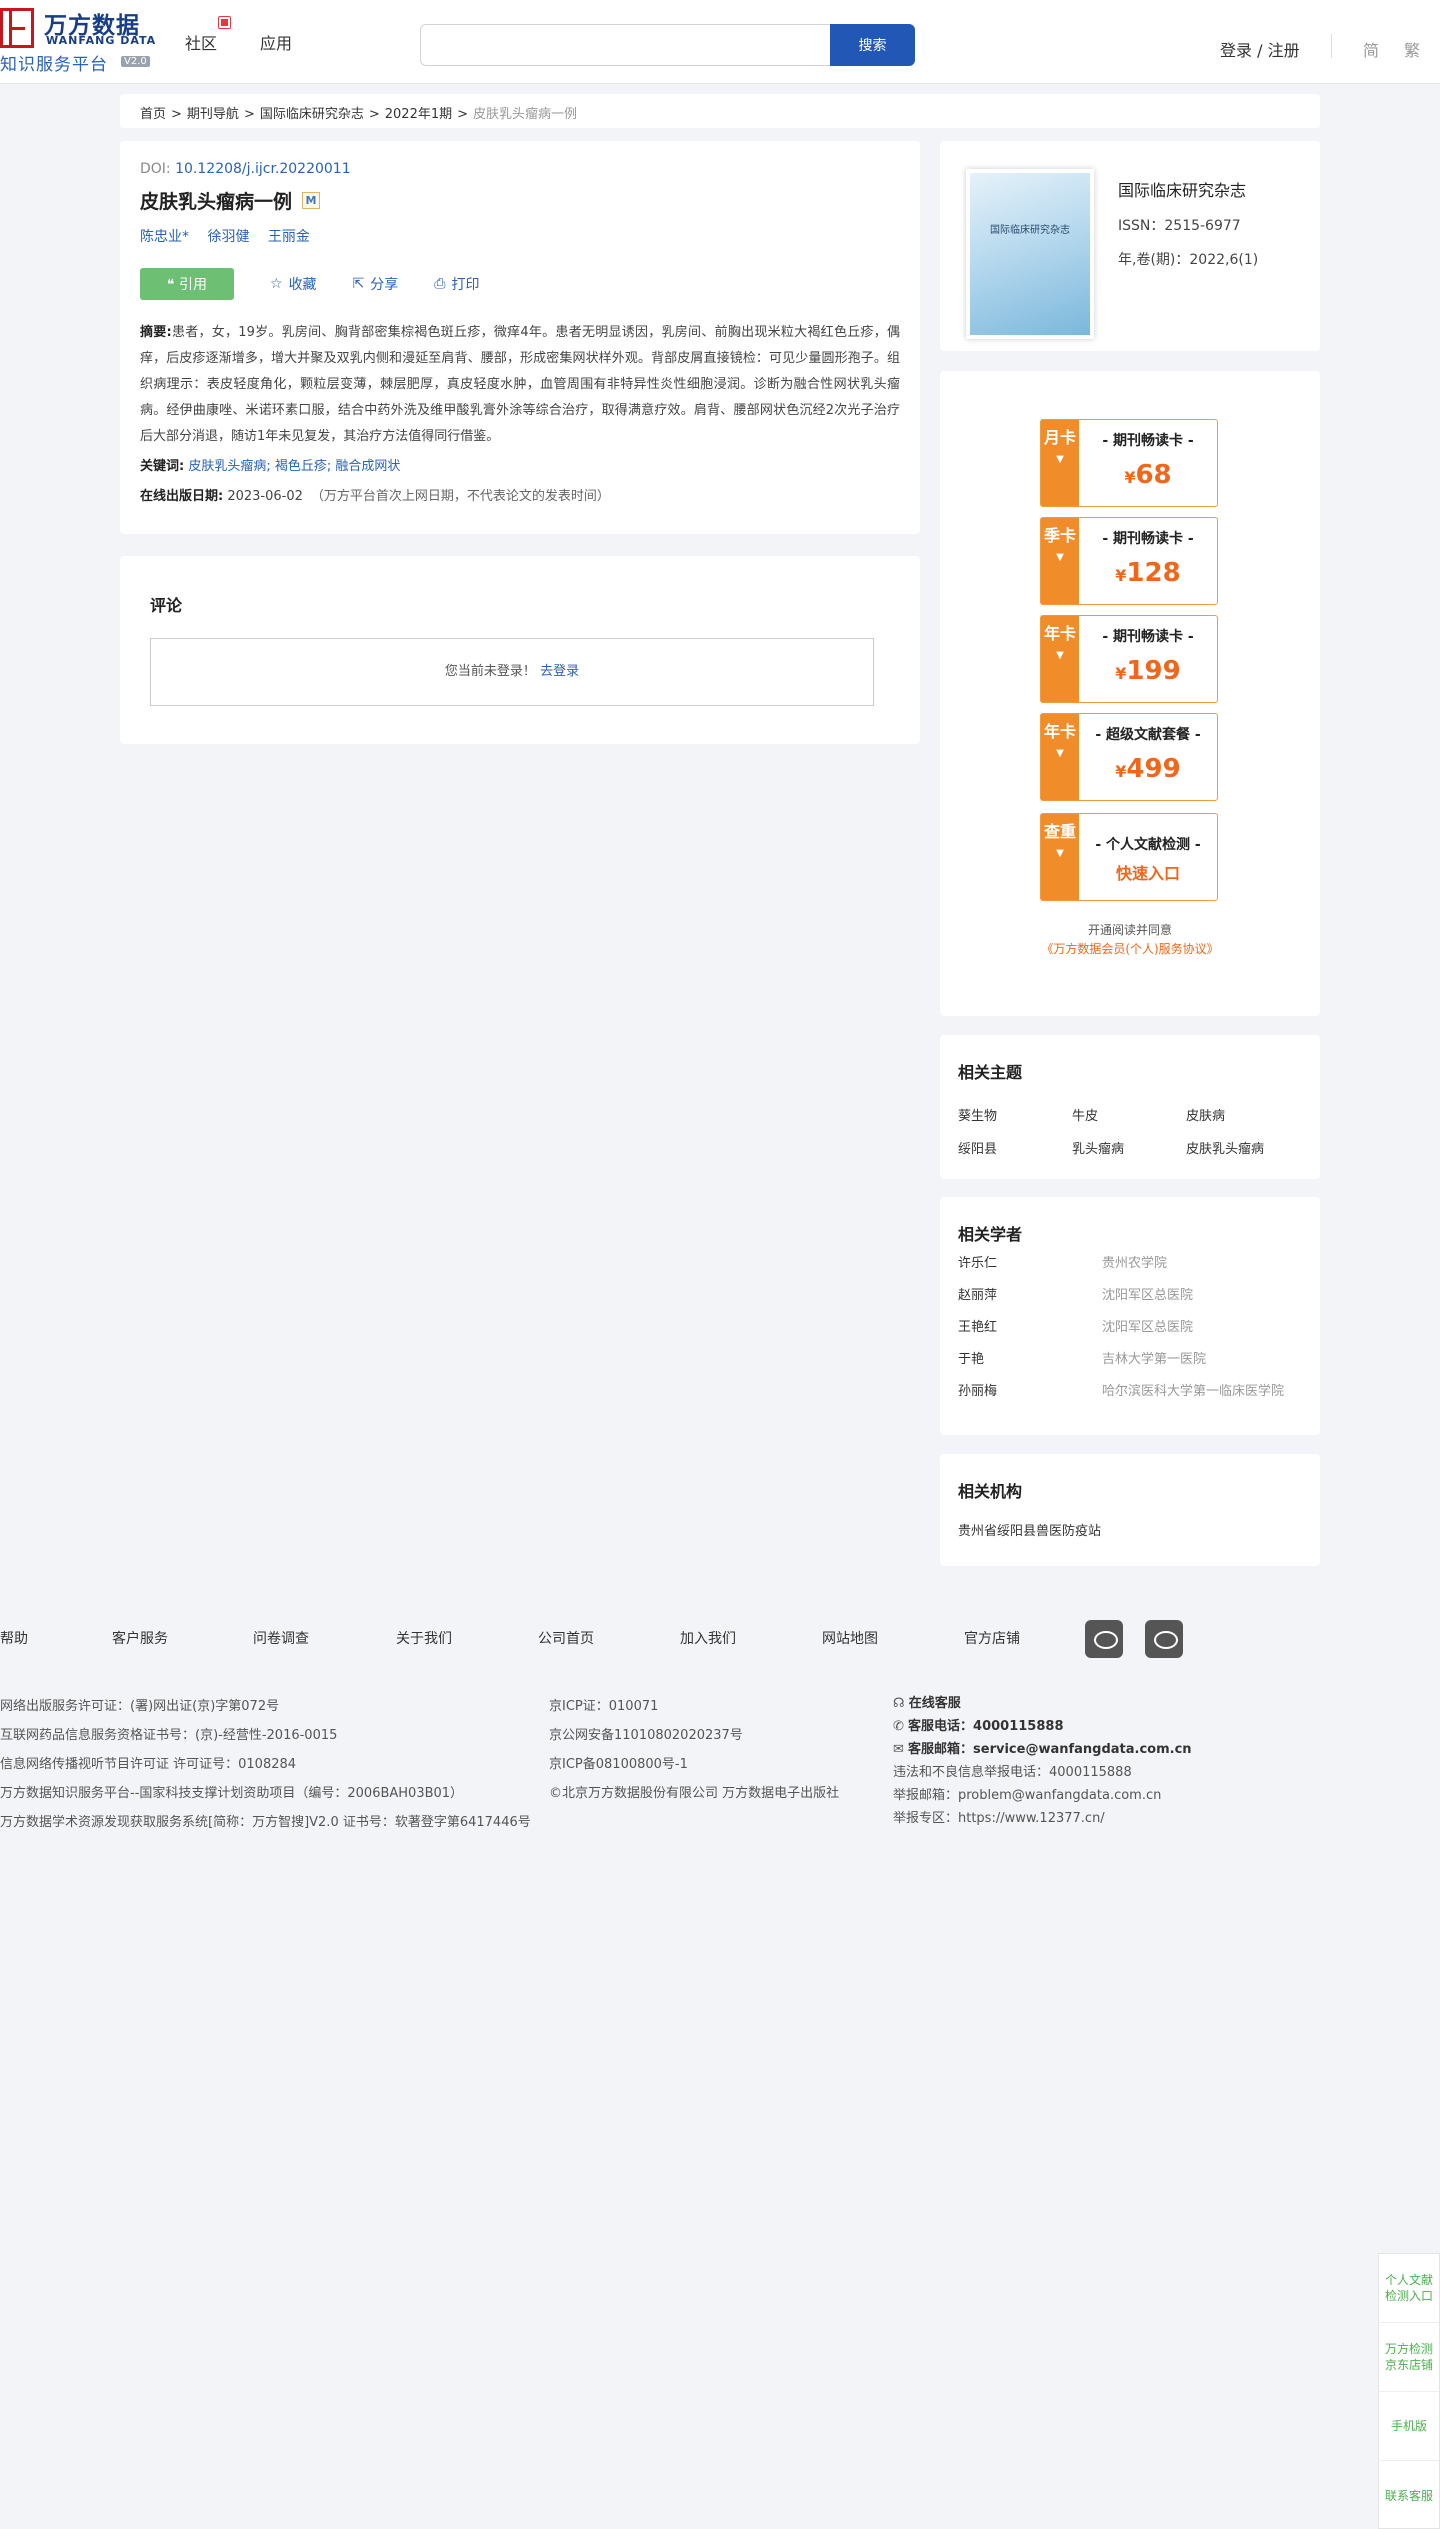 The height and width of the screenshot is (2529, 1440). Describe the element at coordinates (872, 45) in the screenshot. I see `search-button: 搜索` at that location.